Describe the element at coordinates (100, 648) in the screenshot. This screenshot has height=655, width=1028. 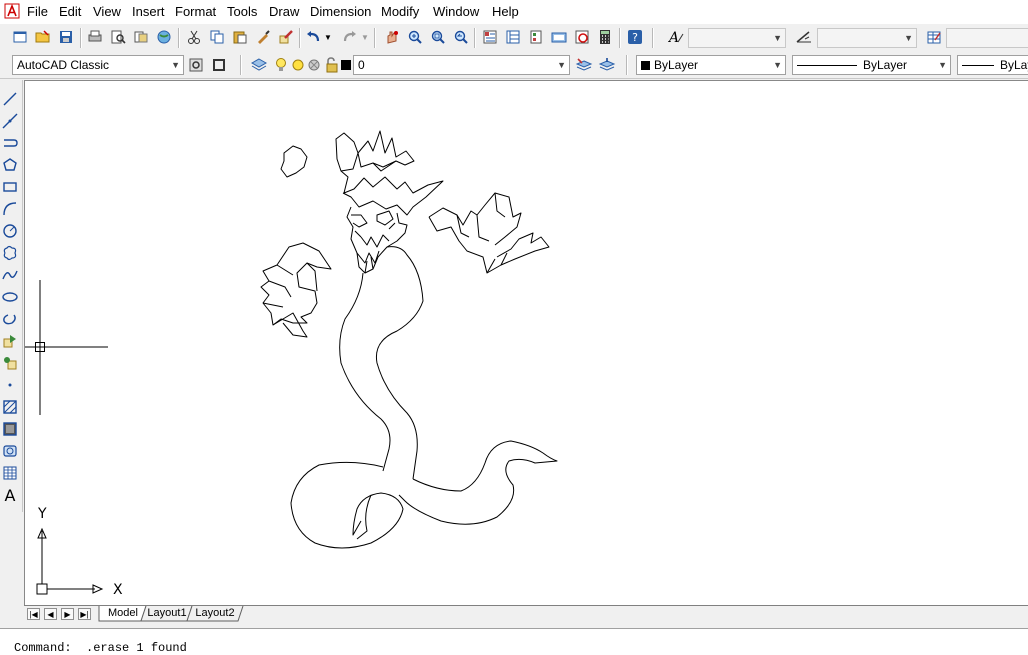
I see `command-history-text: Command: .erase 1 found` at that location.